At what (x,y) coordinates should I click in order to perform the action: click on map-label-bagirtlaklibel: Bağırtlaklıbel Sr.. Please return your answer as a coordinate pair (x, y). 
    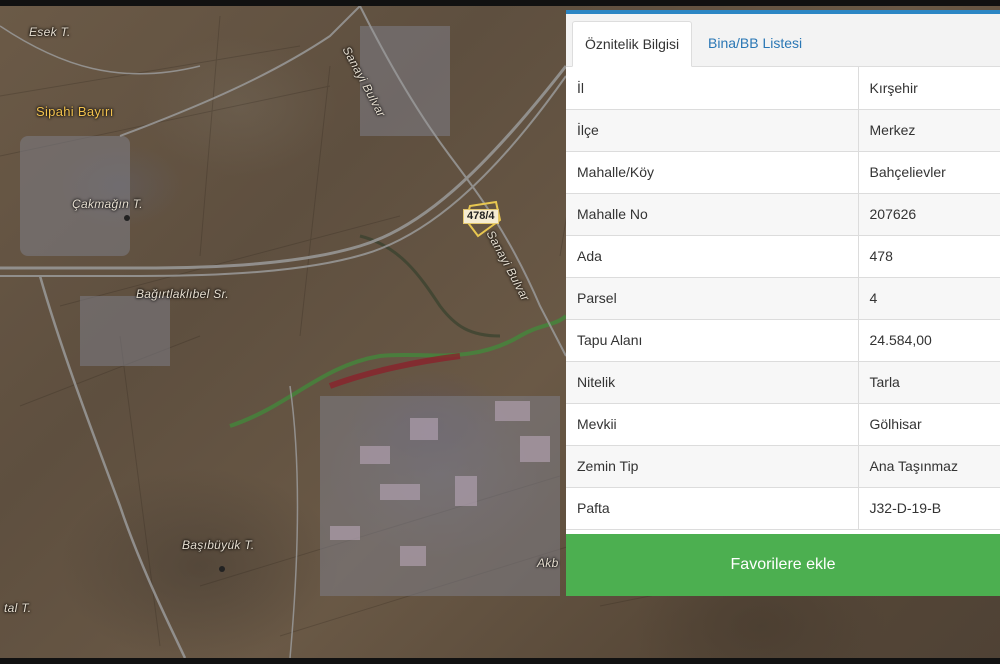
    Looking at the image, I should click on (182, 294).